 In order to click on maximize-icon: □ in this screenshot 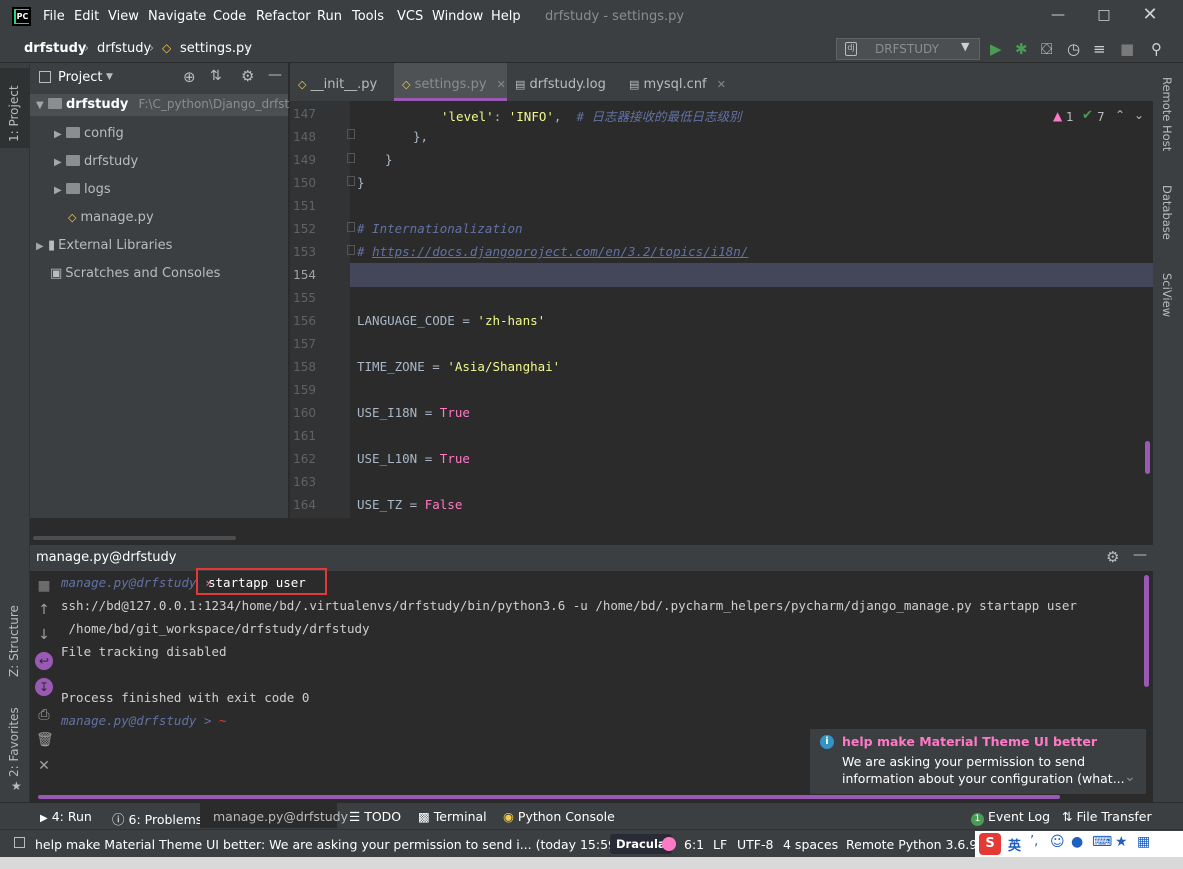, I will do `click(1104, 15)`.